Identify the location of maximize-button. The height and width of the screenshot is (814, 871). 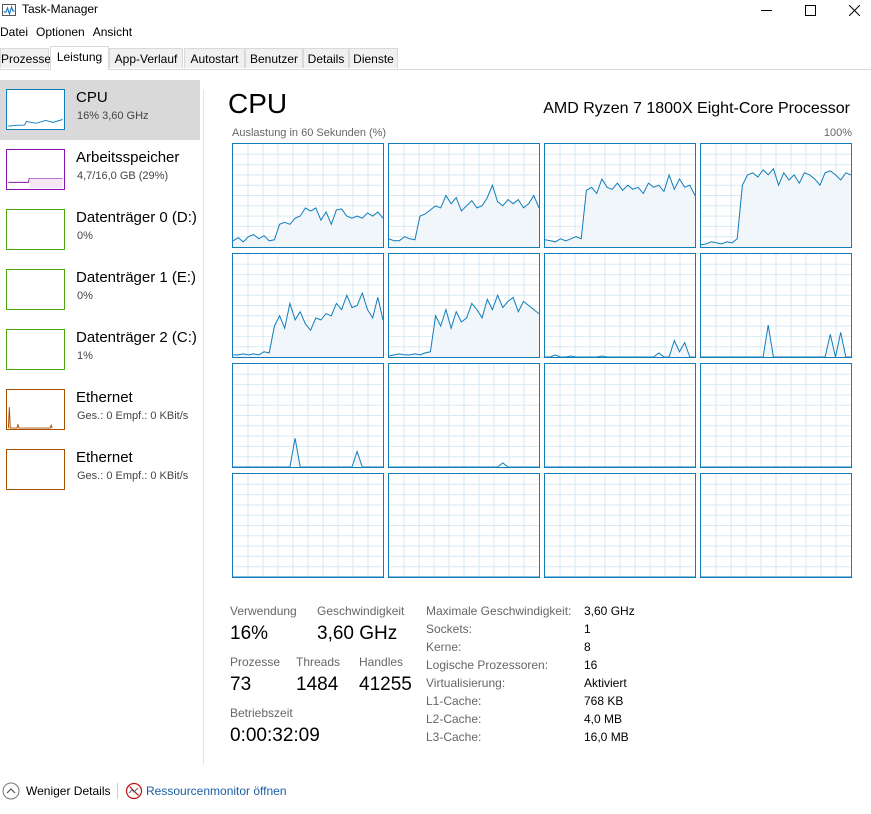
(810, 10).